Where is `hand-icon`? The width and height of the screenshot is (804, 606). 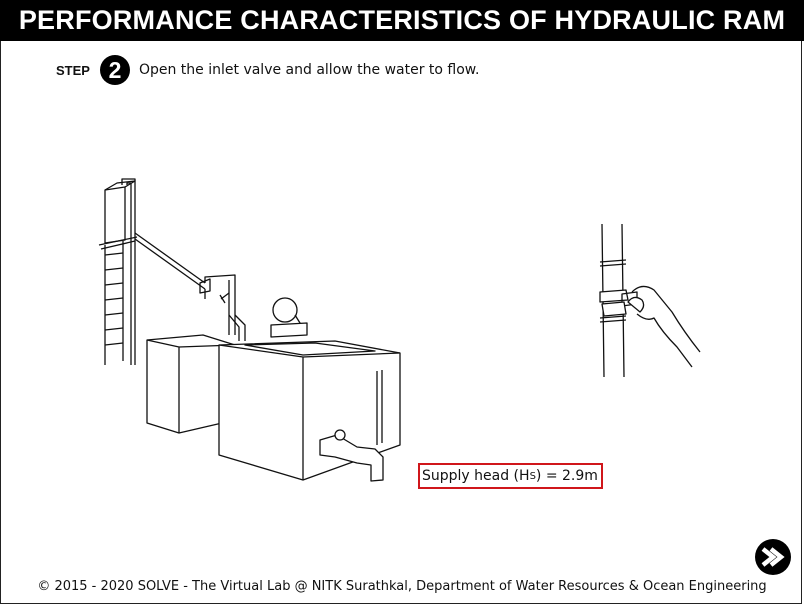 hand-icon is located at coordinates (666, 326).